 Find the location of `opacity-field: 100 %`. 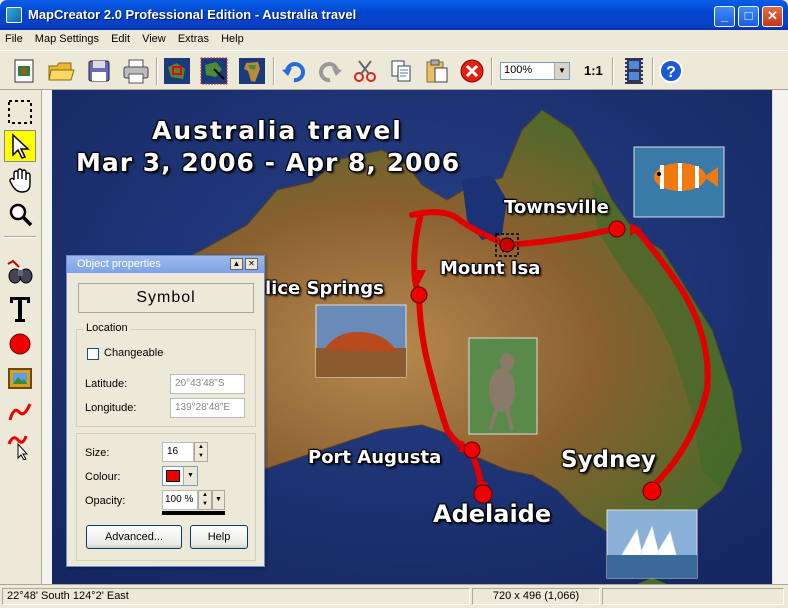

opacity-field: 100 % is located at coordinates (180, 500).